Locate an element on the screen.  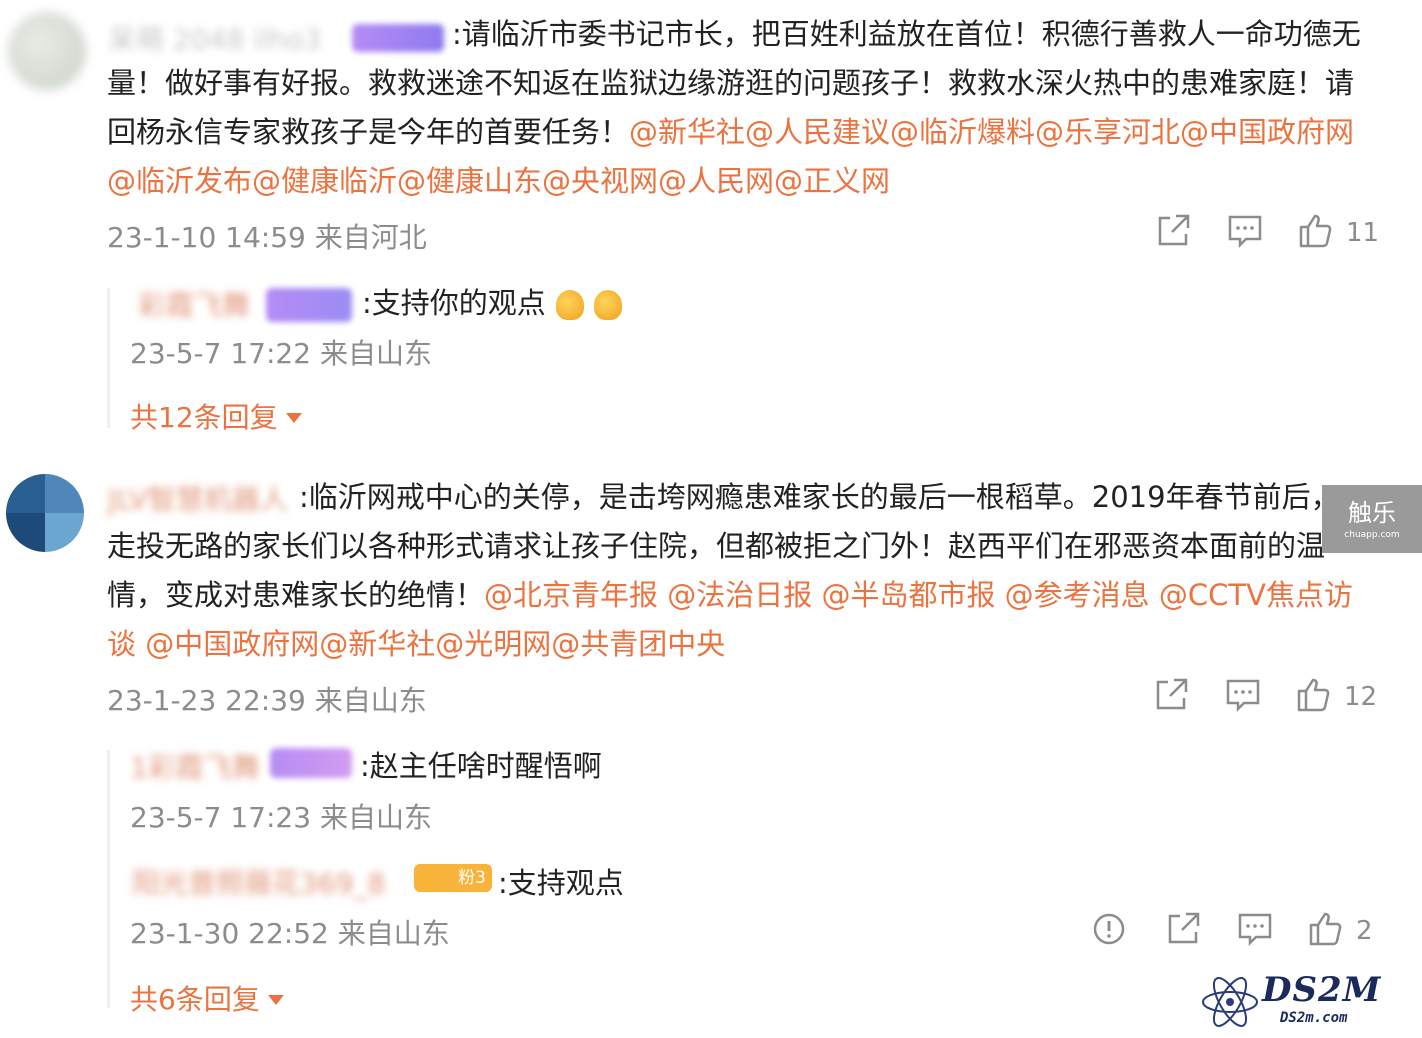
reply-meta: 23-5-7 17:22 来自山东 is located at coordinates (281, 353).